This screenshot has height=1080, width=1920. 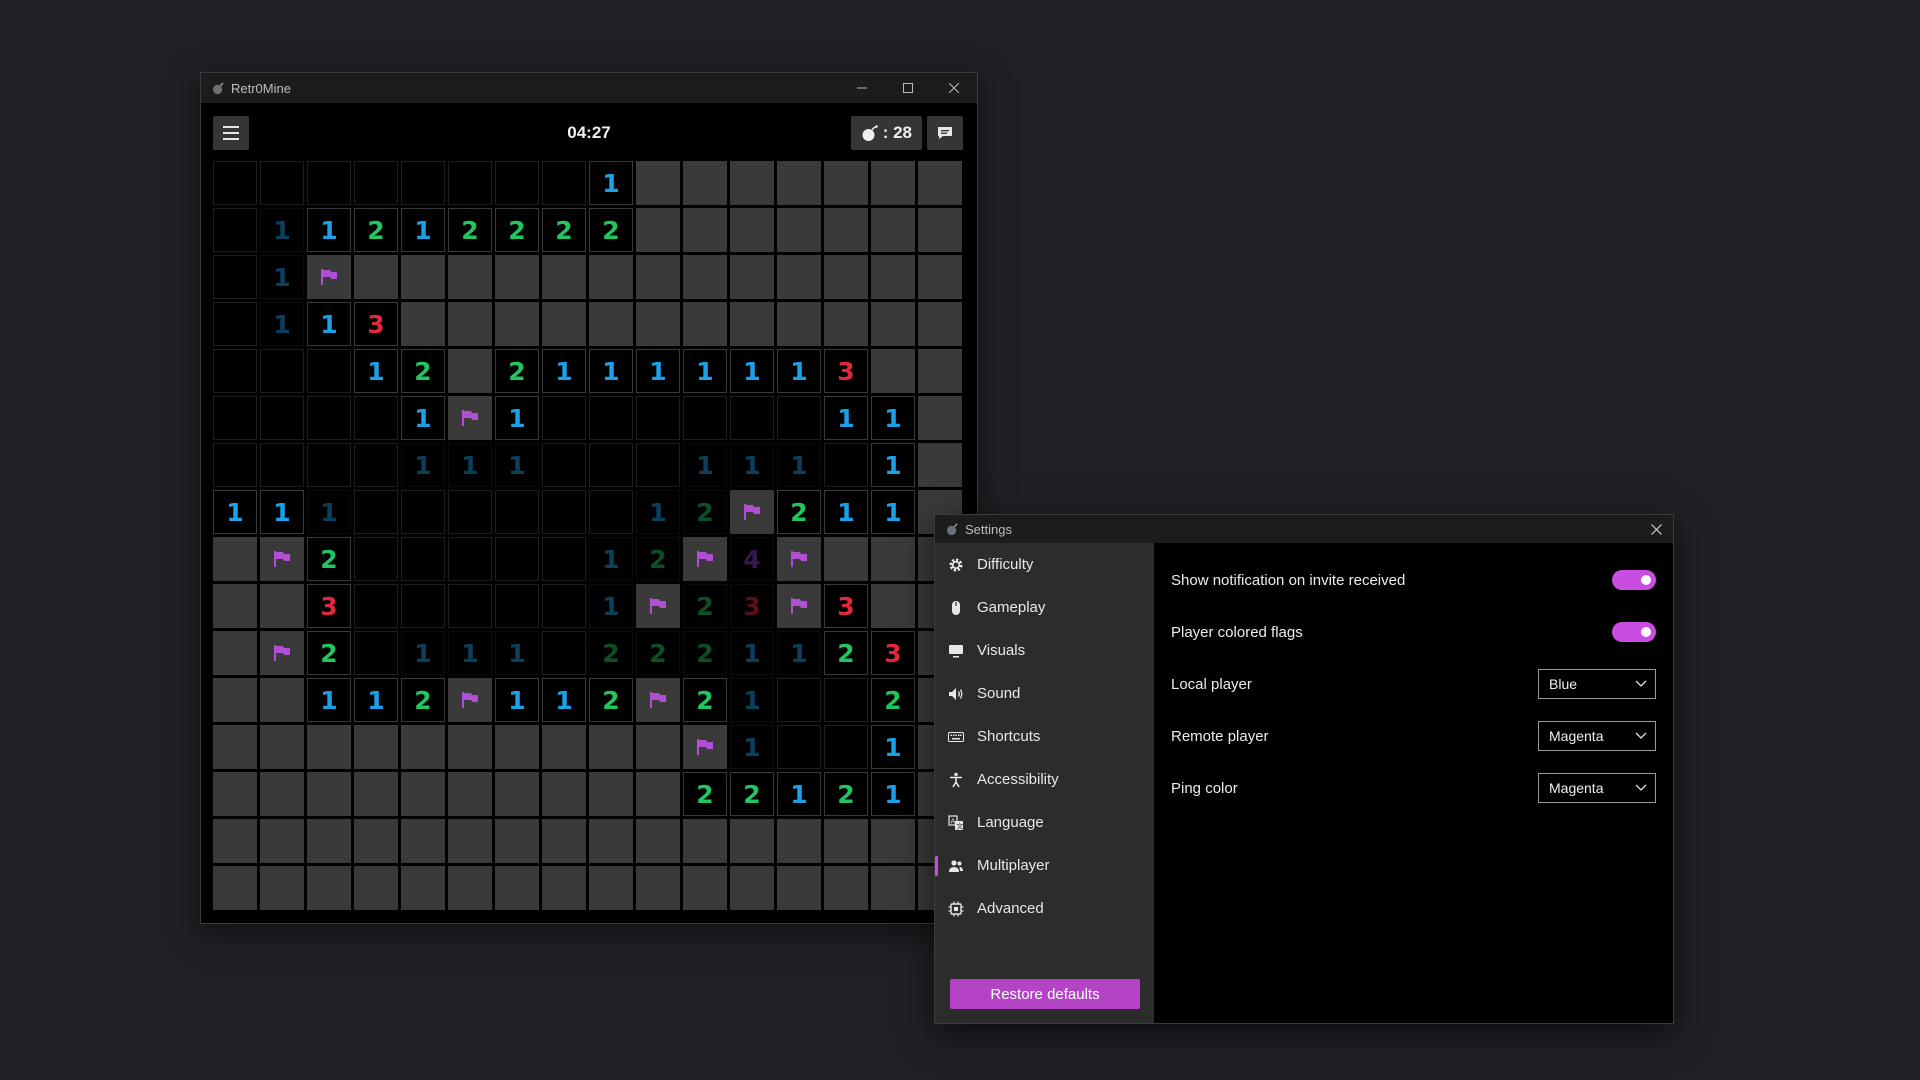 I want to click on restore-defaults-button: Restore defaults, so click(x=1045, y=994).